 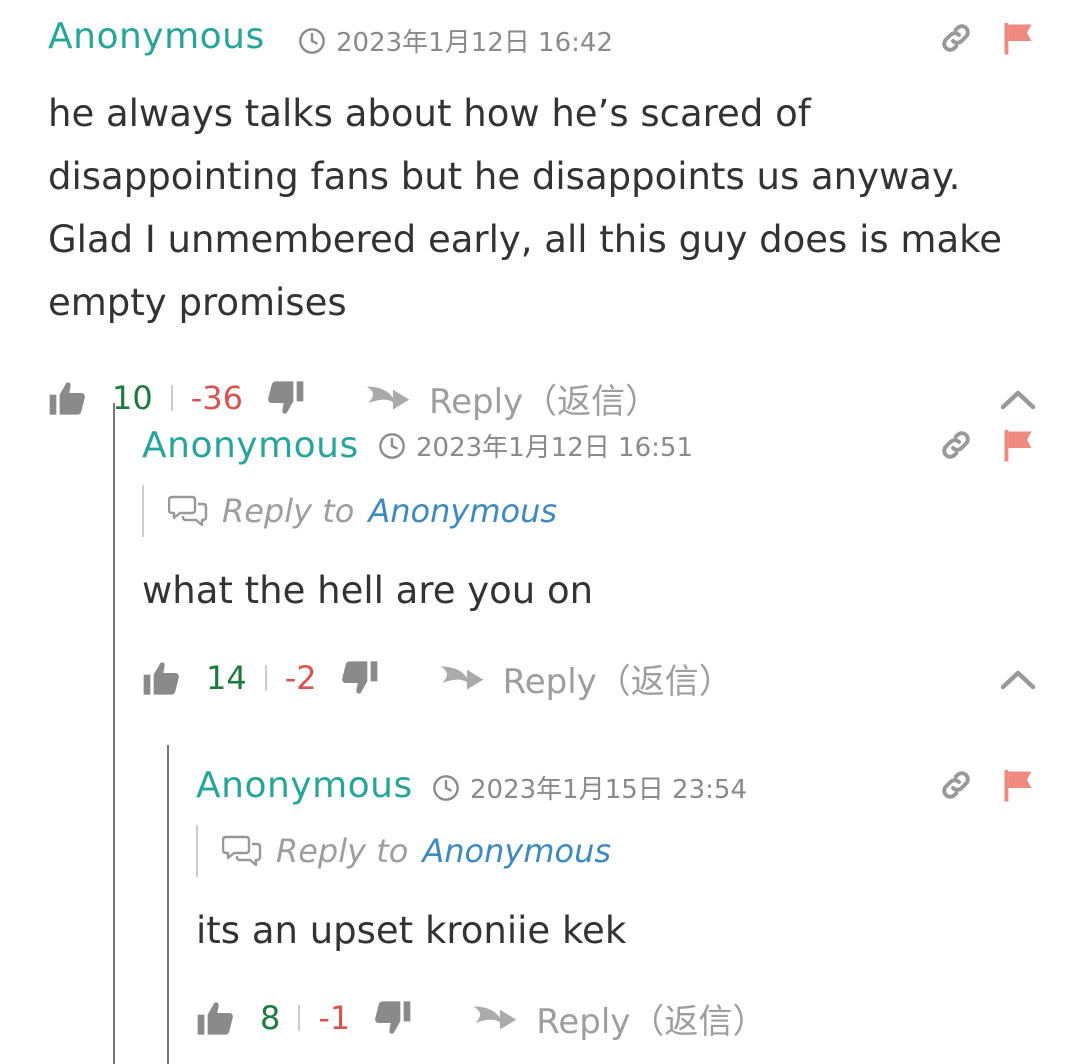 What do you see at coordinates (474, 43) in the screenshot?
I see `comment-date-text: 2023年1月12日 16:42` at bounding box center [474, 43].